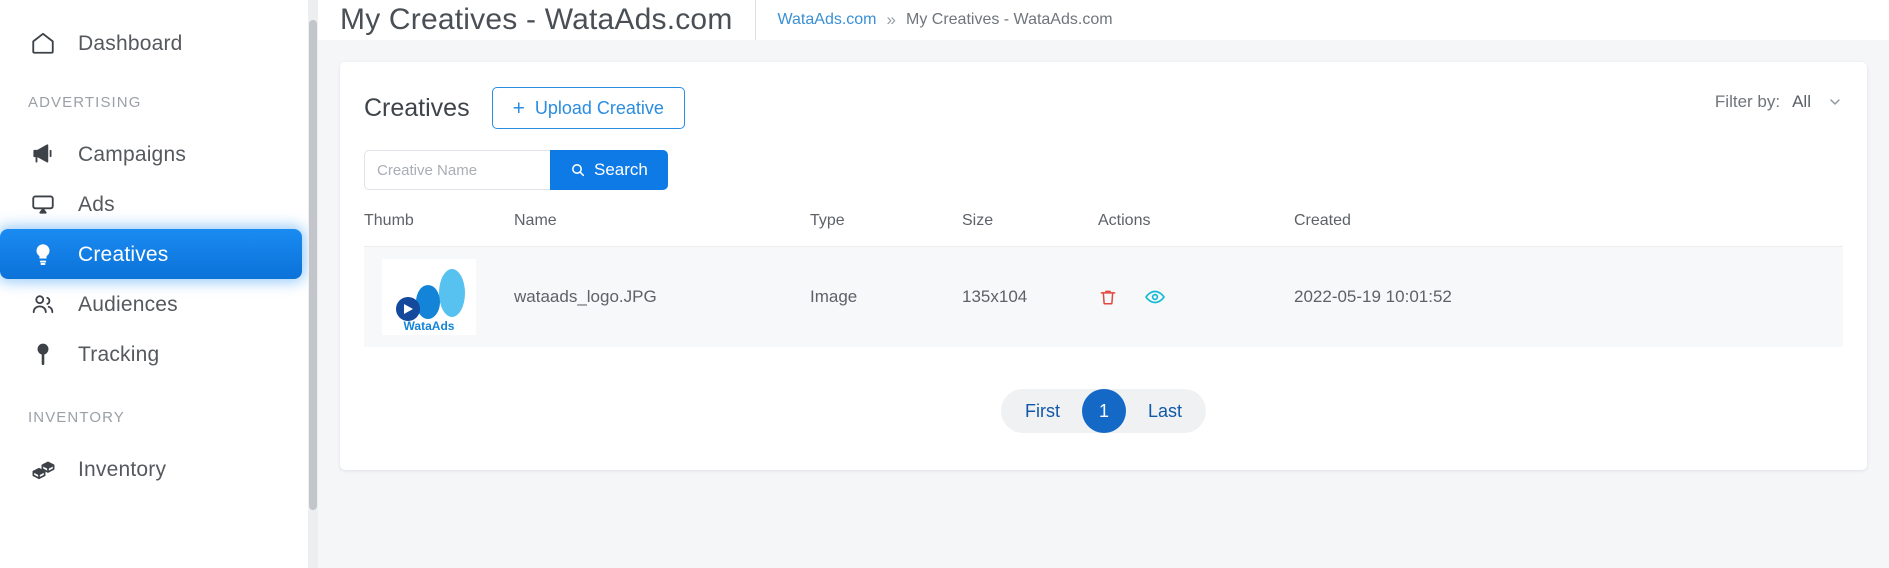 The image size is (1889, 568). What do you see at coordinates (1155, 297) in the screenshot?
I see `eye-icon` at bounding box center [1155, 297].